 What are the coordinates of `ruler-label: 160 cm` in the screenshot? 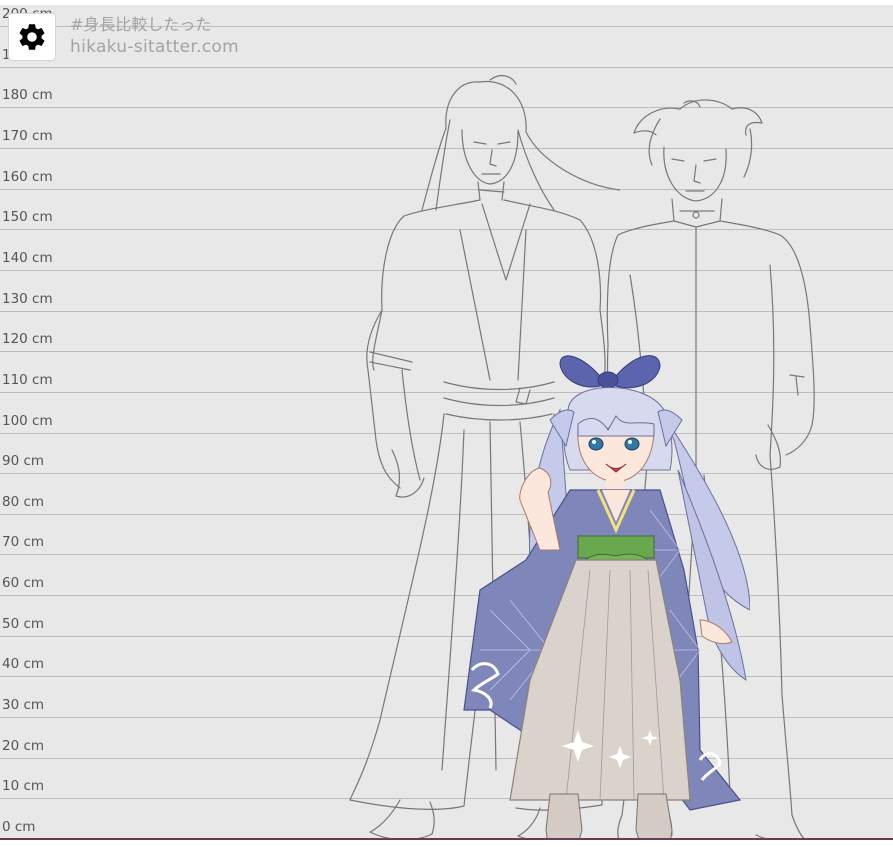 It's located at (27, 177).